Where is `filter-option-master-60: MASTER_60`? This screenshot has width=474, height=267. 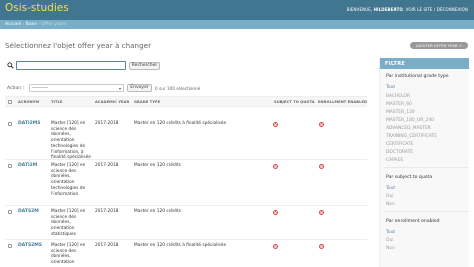 filter-option-master-60: MASTER_60 is located at coordinates (399, 104).